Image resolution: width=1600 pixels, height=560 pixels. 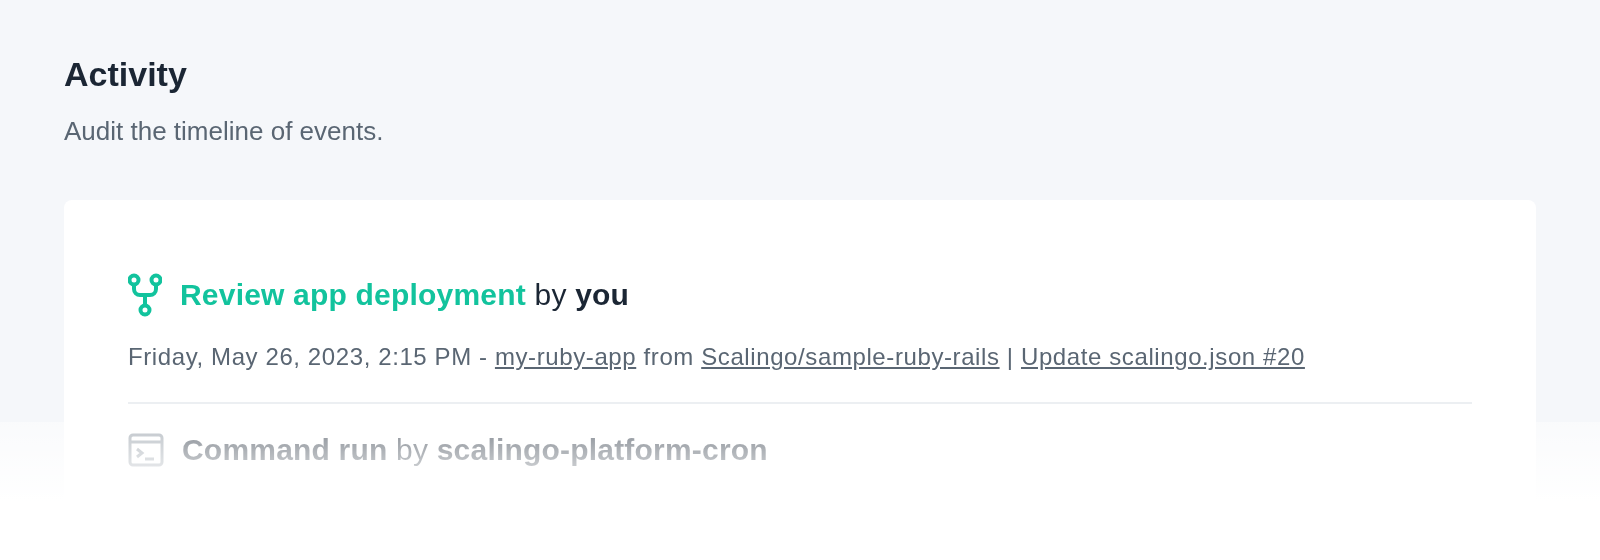 I want to click on page-subtitle: Audit the timeline of events., so click(x=224, y=131).